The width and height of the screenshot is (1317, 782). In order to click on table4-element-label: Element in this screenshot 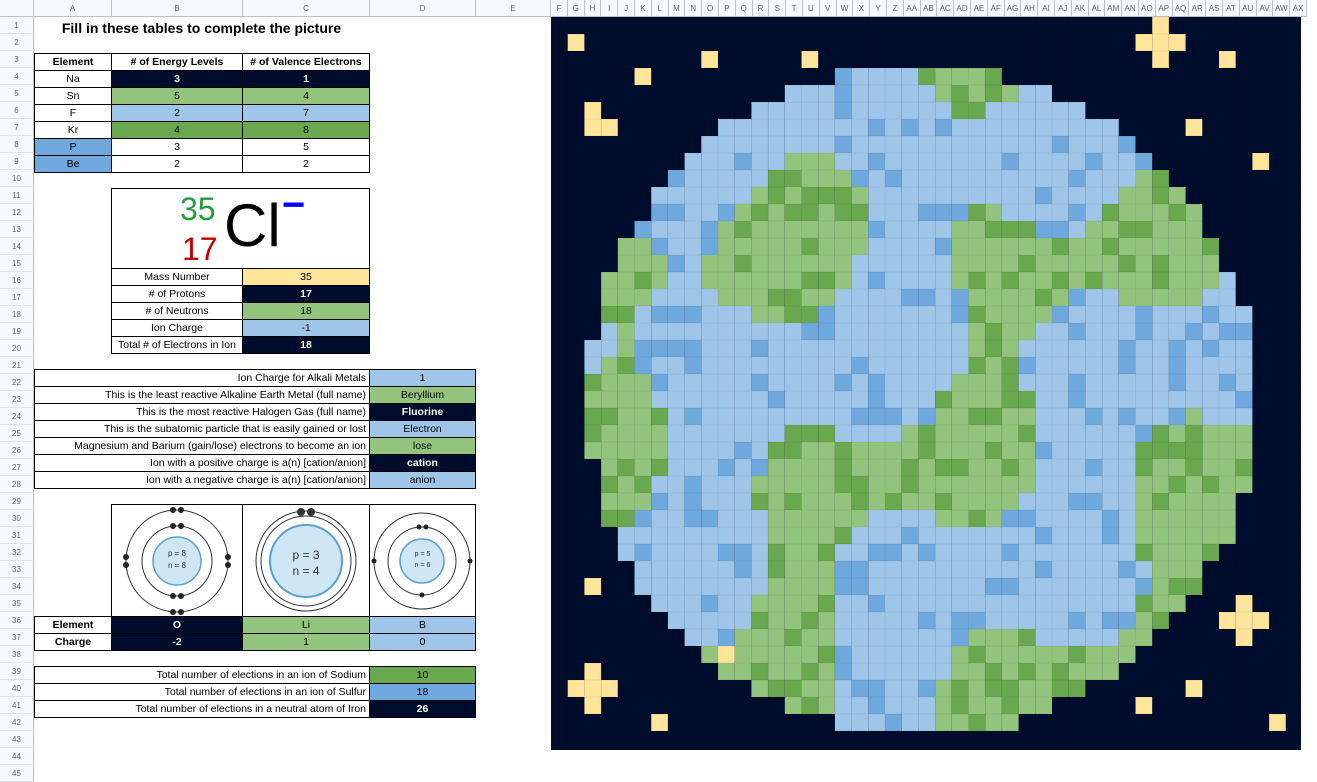, I will do `click(73, 625)`.